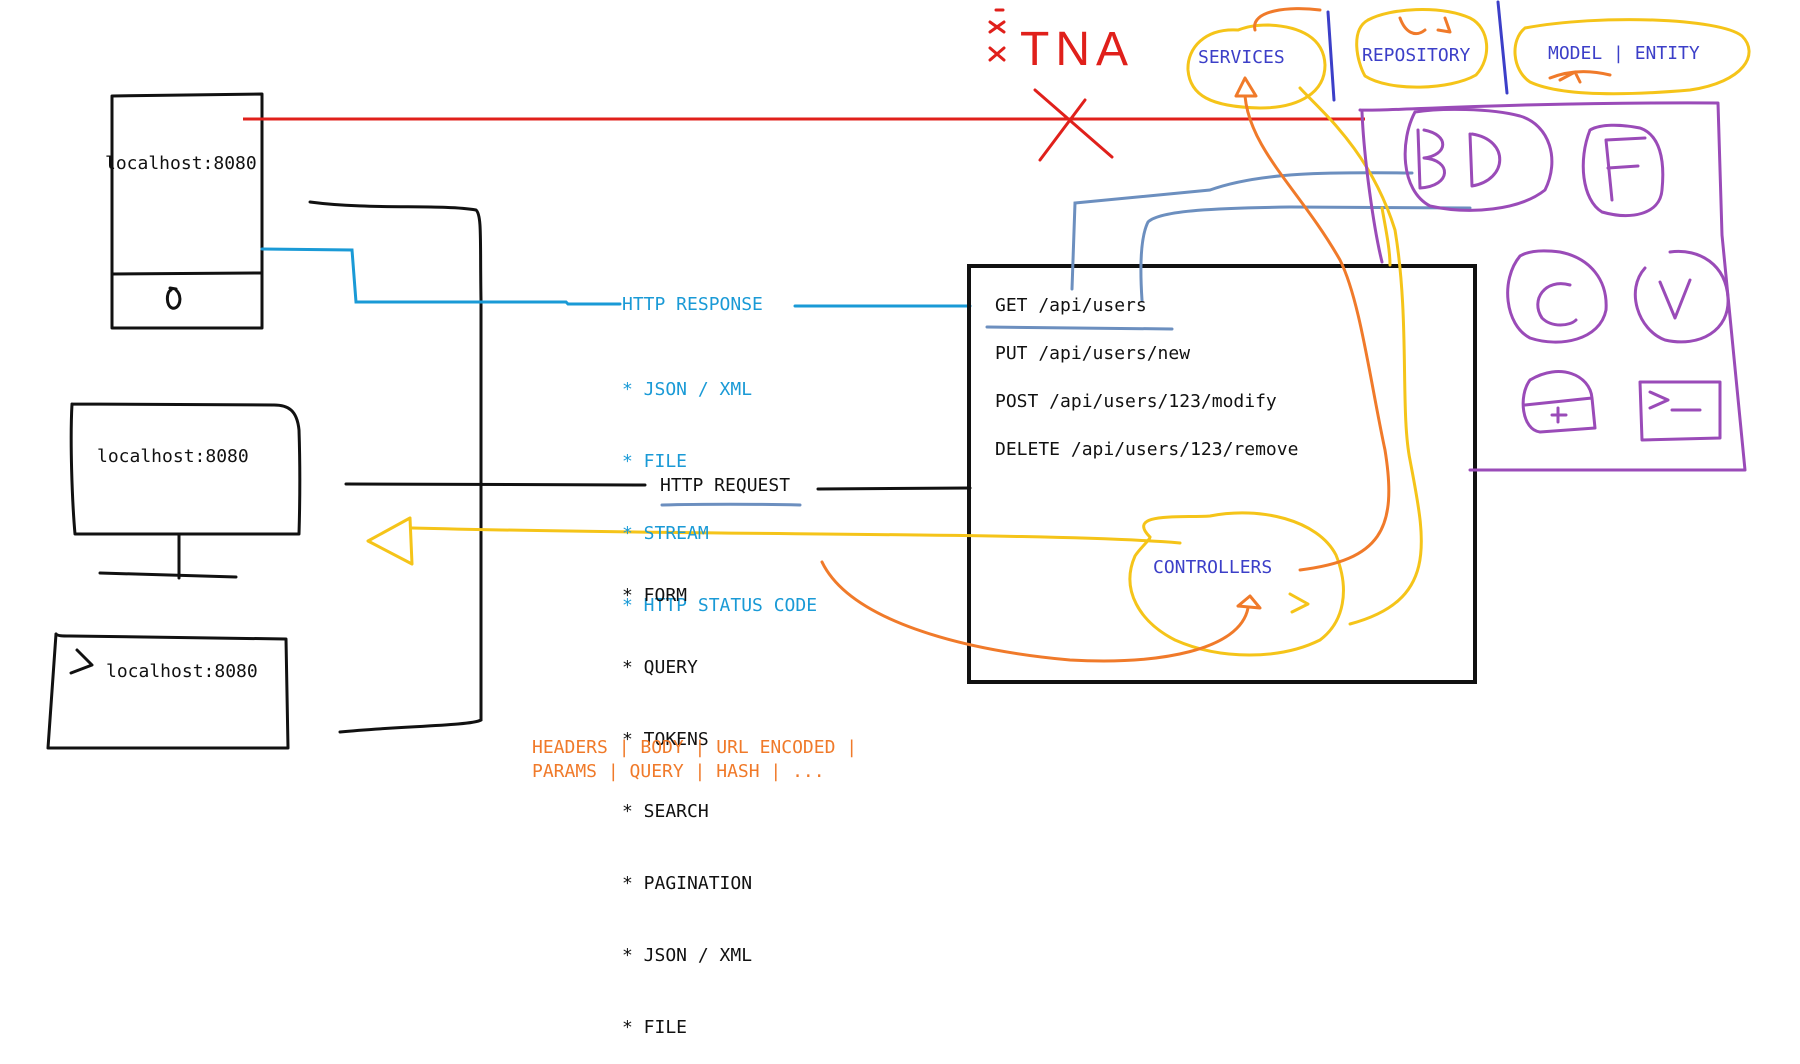  What do you see at coordinates (660, 667) in the screenshot?
I see `request-item: * QUERY` at bounding box center [660, 667].